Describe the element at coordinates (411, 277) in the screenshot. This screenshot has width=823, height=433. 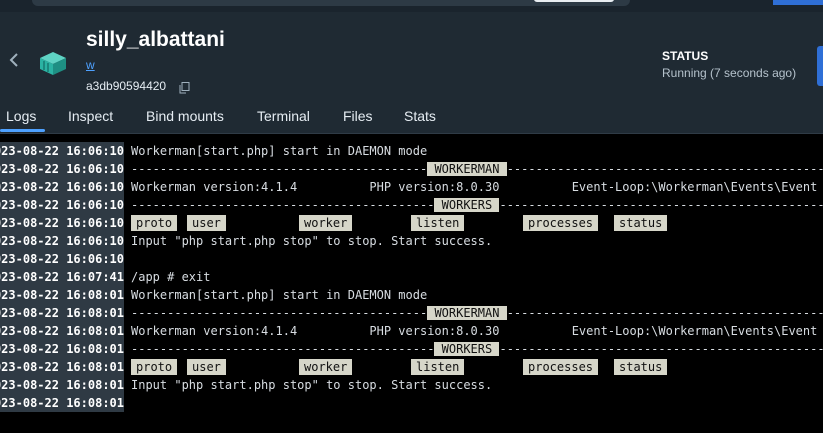
I see `log-line: 2023-08-22 16:07:41/app # exit` at that location.